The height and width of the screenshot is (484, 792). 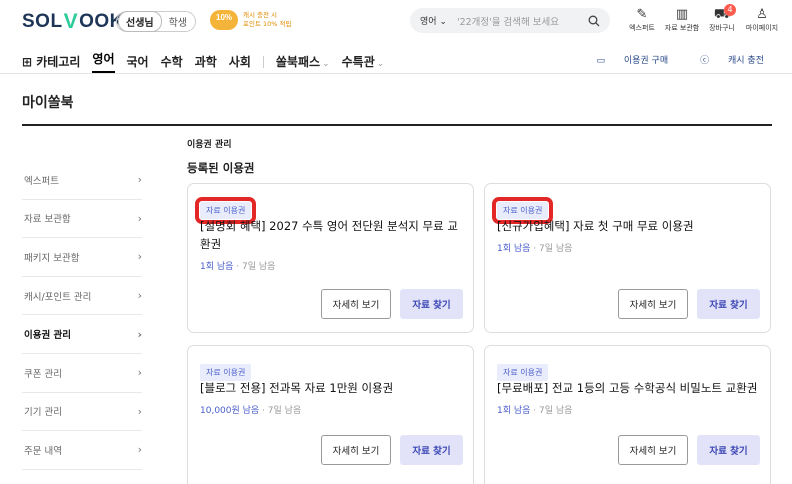 What do you see at coordinates (724, 59) in the screenshot?
I see `cash-charge-link: ⓒ 캐시 충전` at bounding box center [724, 59].